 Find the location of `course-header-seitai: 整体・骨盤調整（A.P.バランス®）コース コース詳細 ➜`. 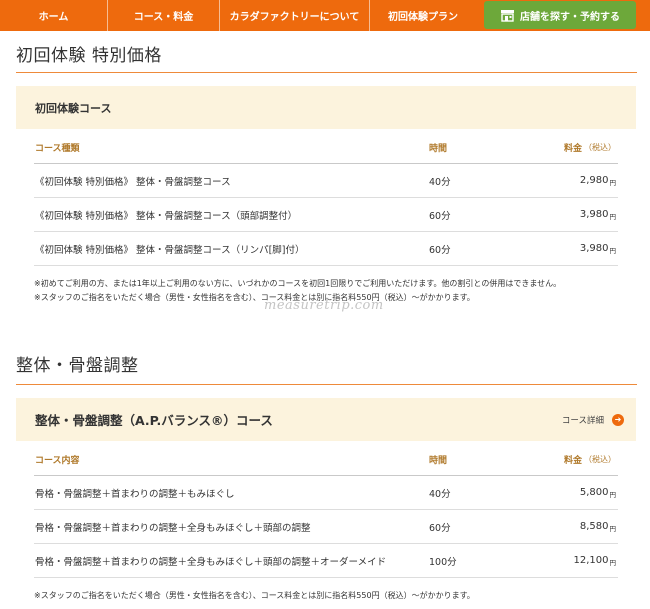

course-header-seitai: 整体・骨盤調整（A.P.バランス®）コース コース詳細 ➜ is located at coordinates (326, 419).